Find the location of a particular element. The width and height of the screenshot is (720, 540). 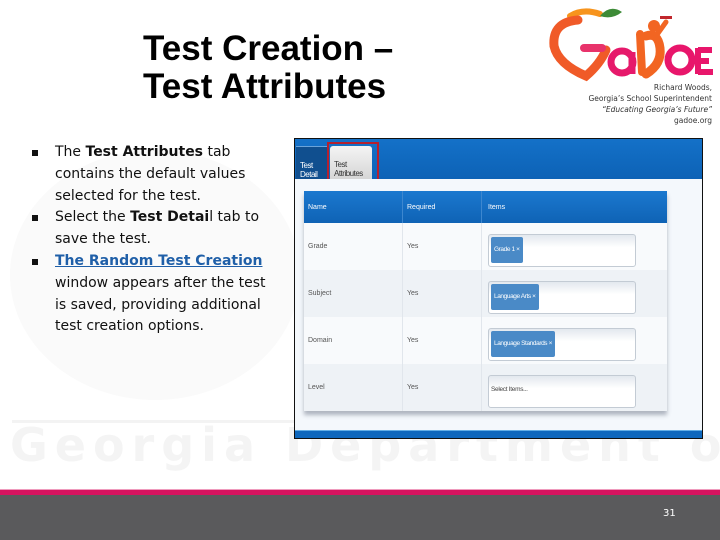

selected-item-chip: Language Standards × is located at coordinates (523, 343).